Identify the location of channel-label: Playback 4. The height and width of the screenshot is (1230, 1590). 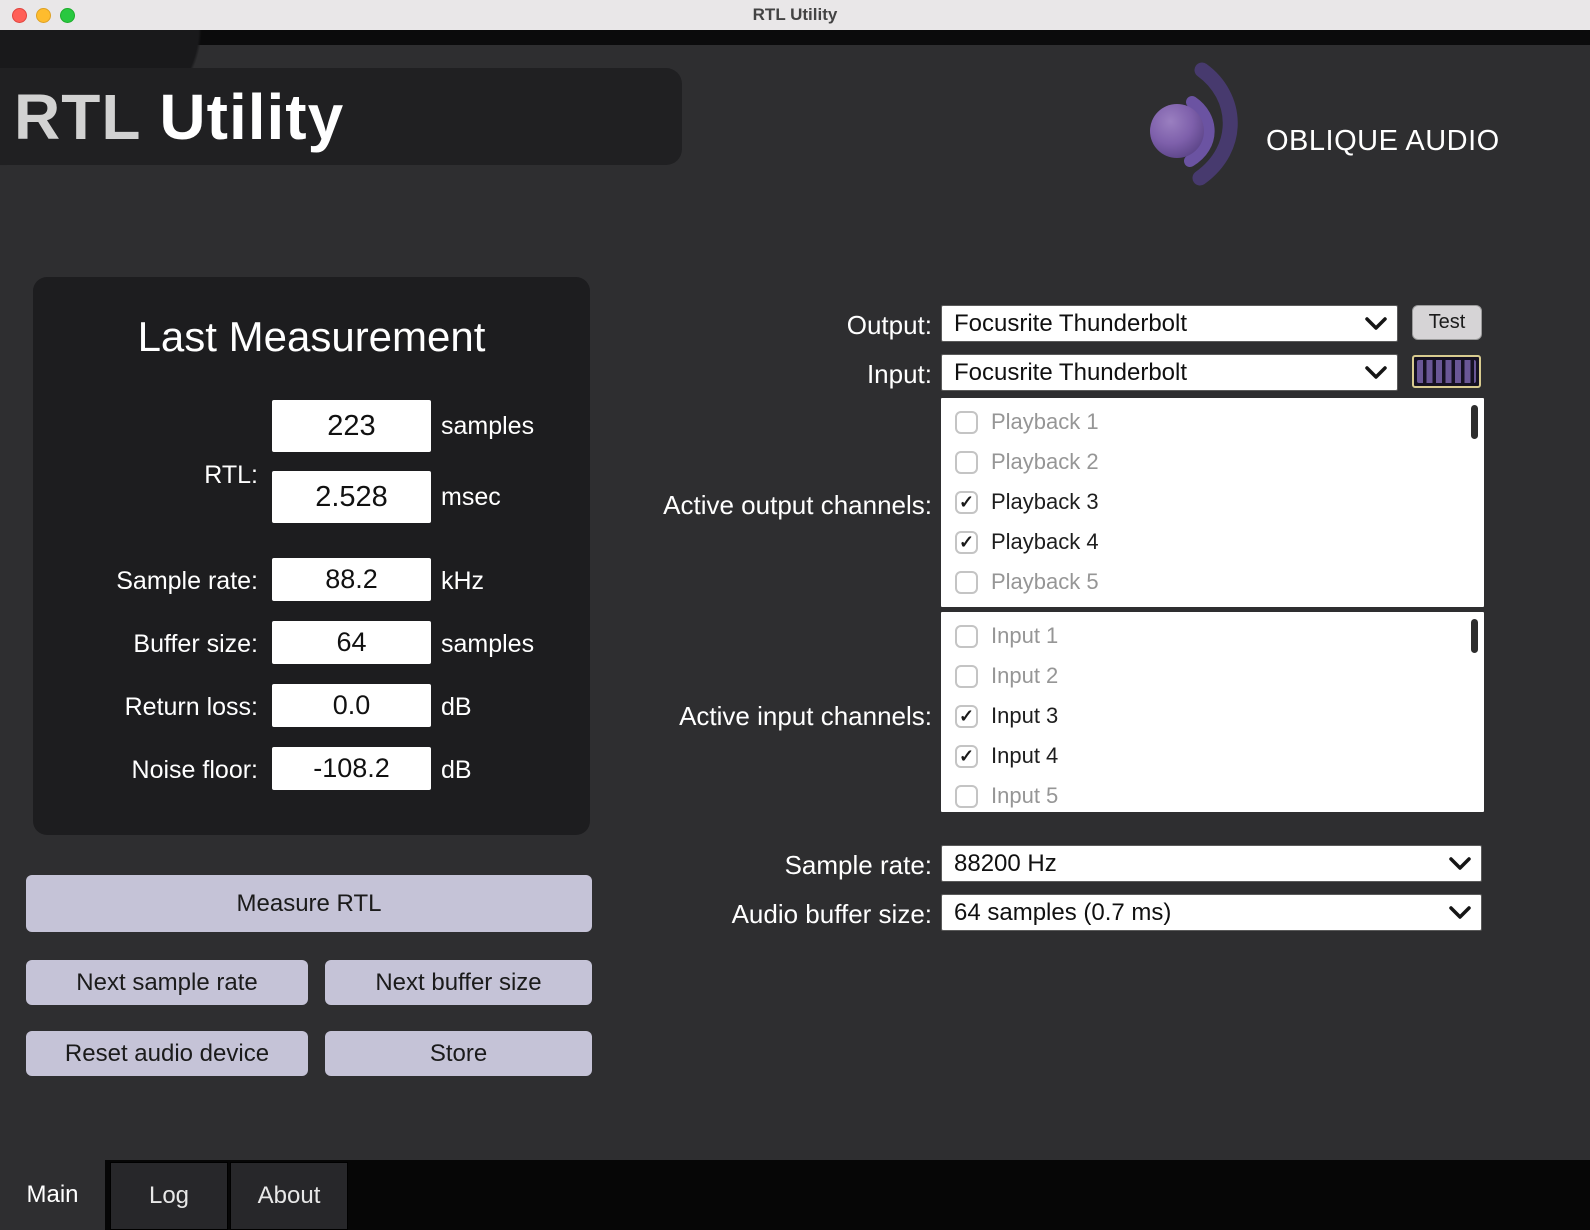
(1045, 541).